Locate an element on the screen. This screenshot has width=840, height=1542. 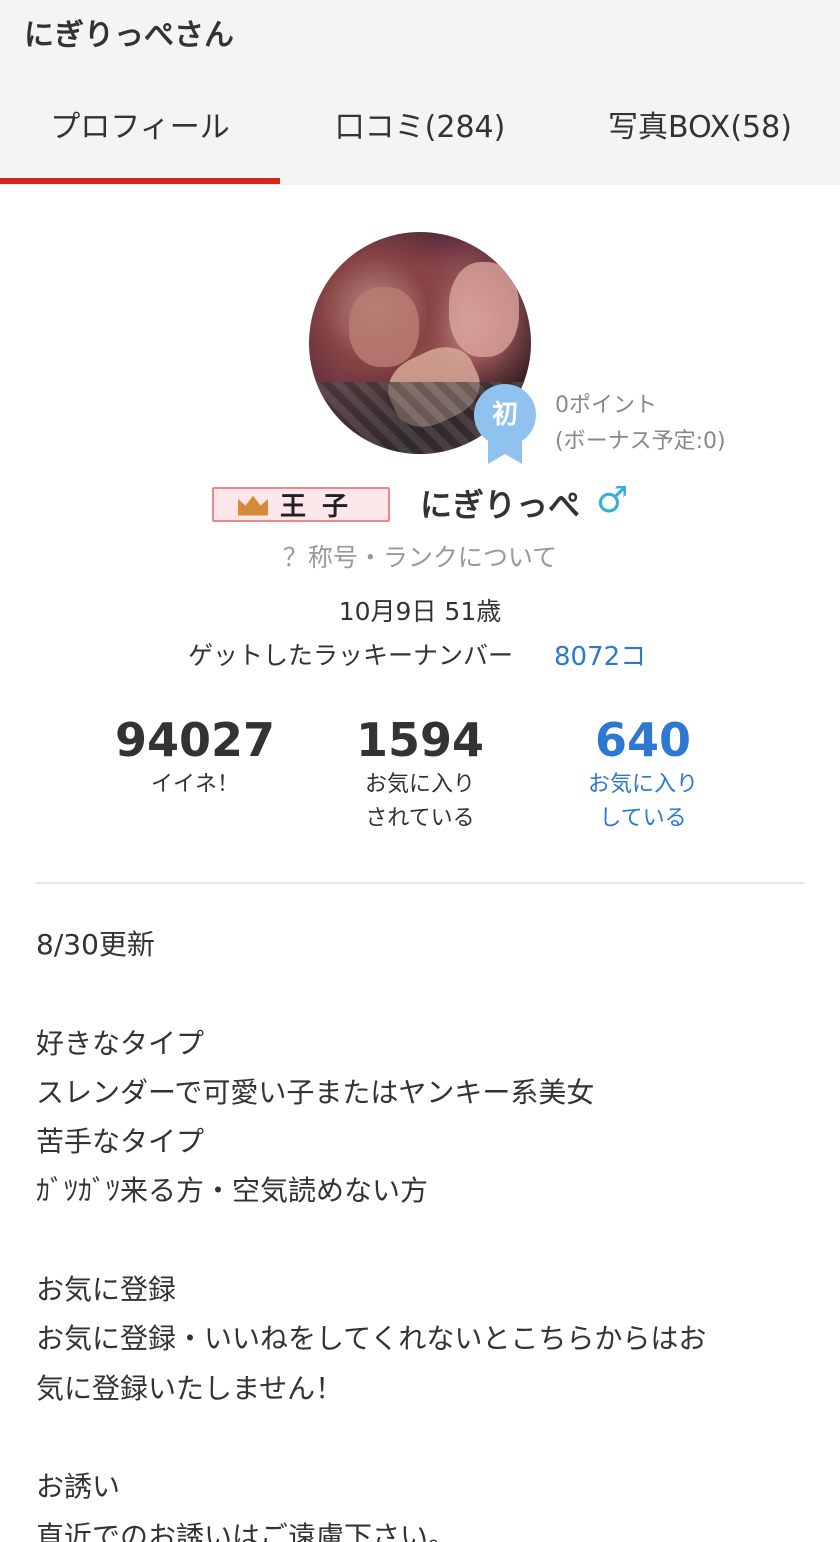
rank-badge: 王子 is located at coordinates (301, 504).